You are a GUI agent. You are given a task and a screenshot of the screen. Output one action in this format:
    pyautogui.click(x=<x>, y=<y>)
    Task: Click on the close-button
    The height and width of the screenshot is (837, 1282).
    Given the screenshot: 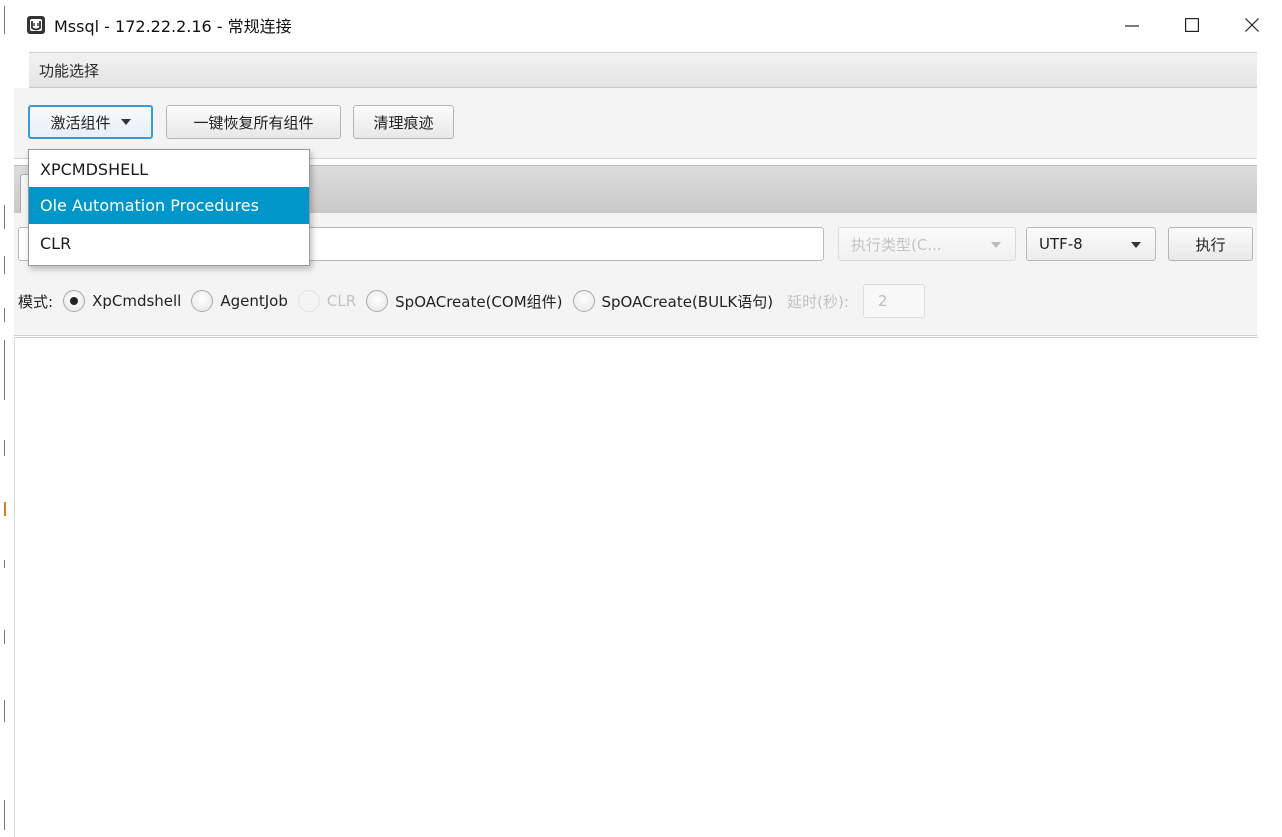 What is the action you would take?
    pyautogui.click(x=1252, y=25)
    